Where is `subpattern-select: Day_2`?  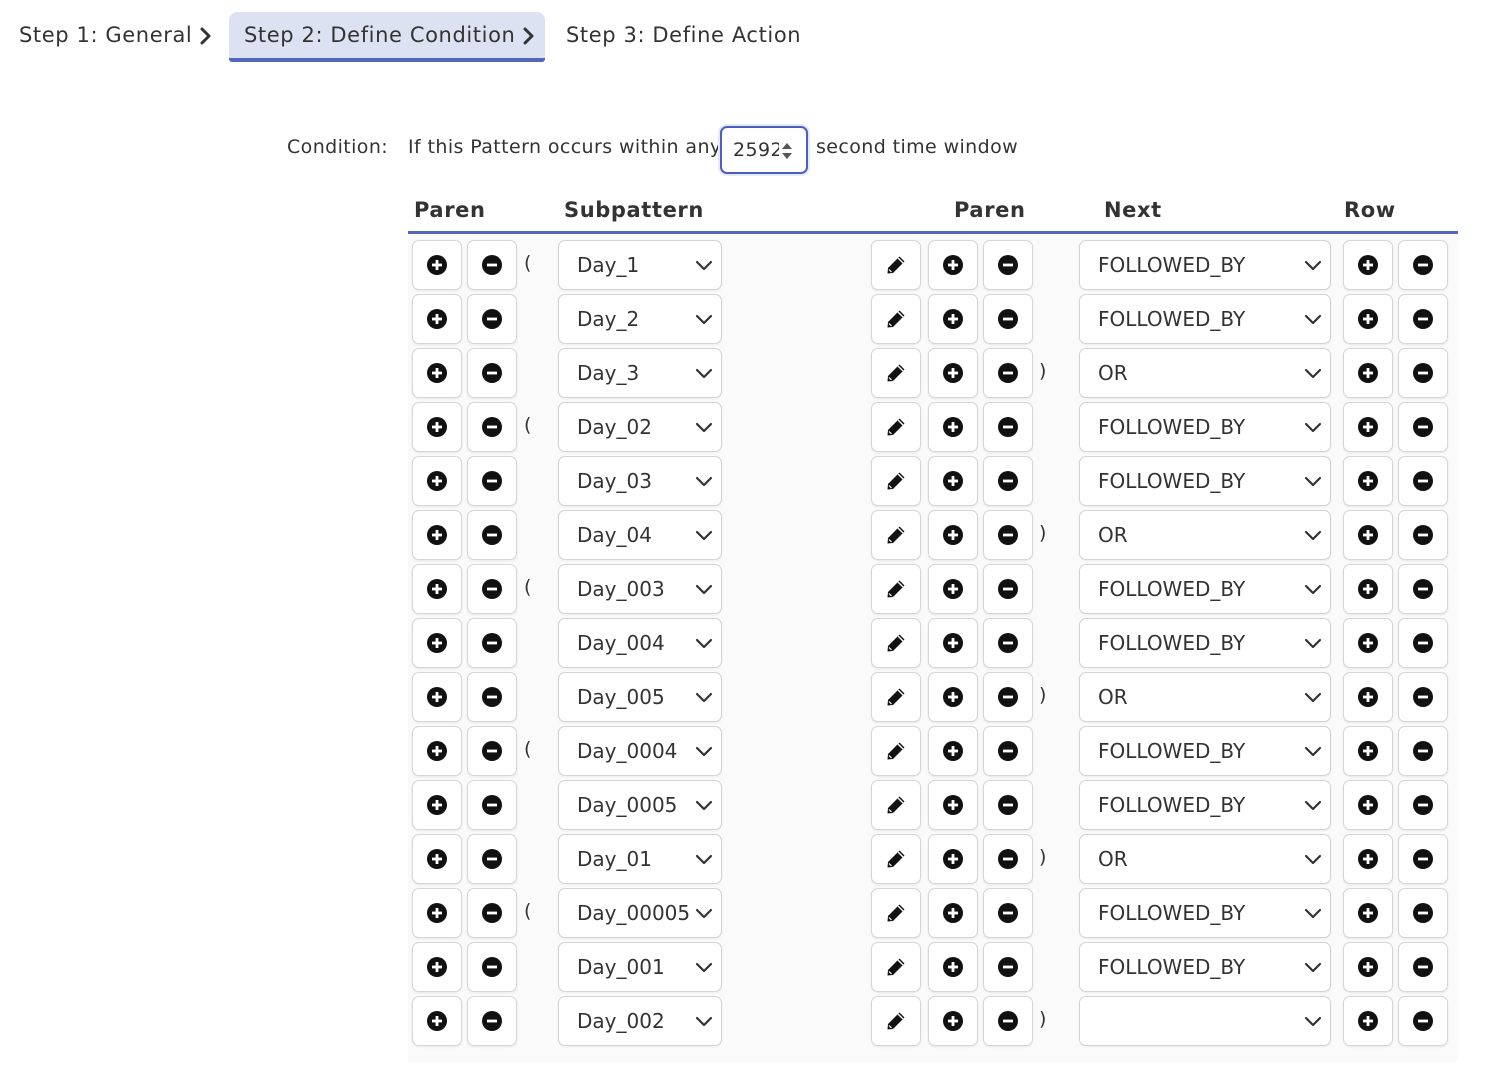
subpattern-select: Day_2 is located at coordinates (640, 319).